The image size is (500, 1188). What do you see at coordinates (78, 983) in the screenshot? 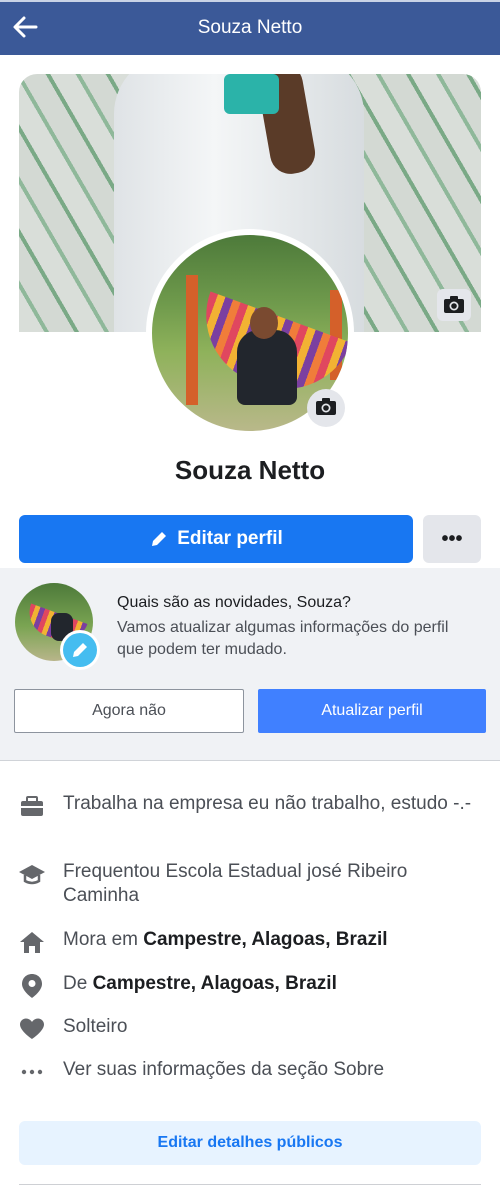
I see `from-prefix: De` at bounding box center [78, 983].